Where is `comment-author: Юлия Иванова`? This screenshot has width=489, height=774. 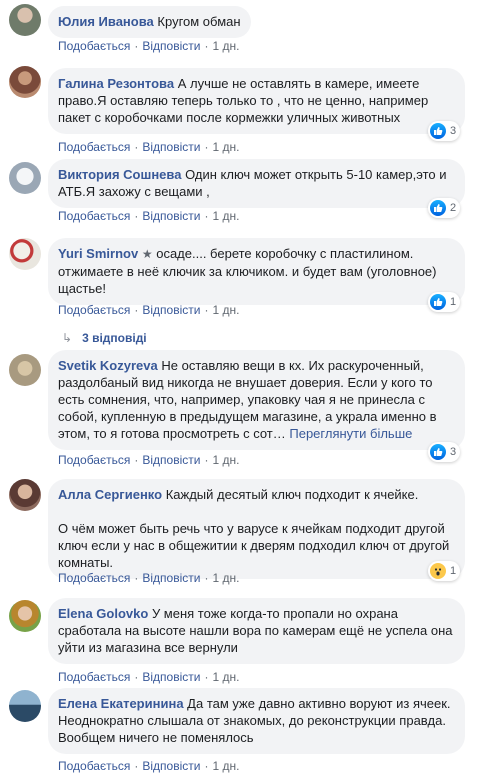
comment-author: Юлия Иванова is located at coordinates (106, 21).